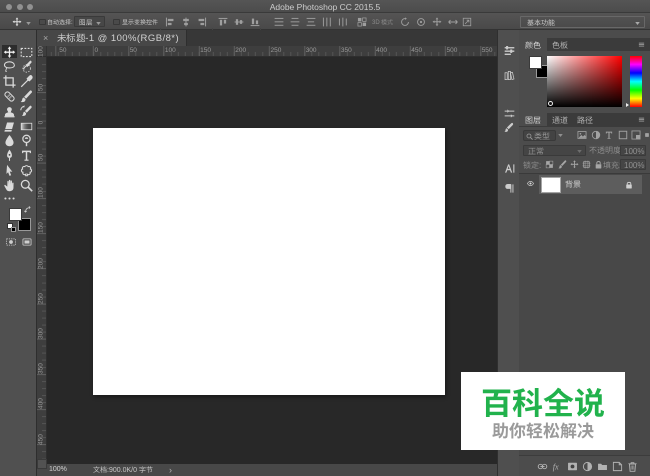 This screenshot has height=476, width=650. I want to click on distribute-horizontal-centers-icon, so click(343, 22).